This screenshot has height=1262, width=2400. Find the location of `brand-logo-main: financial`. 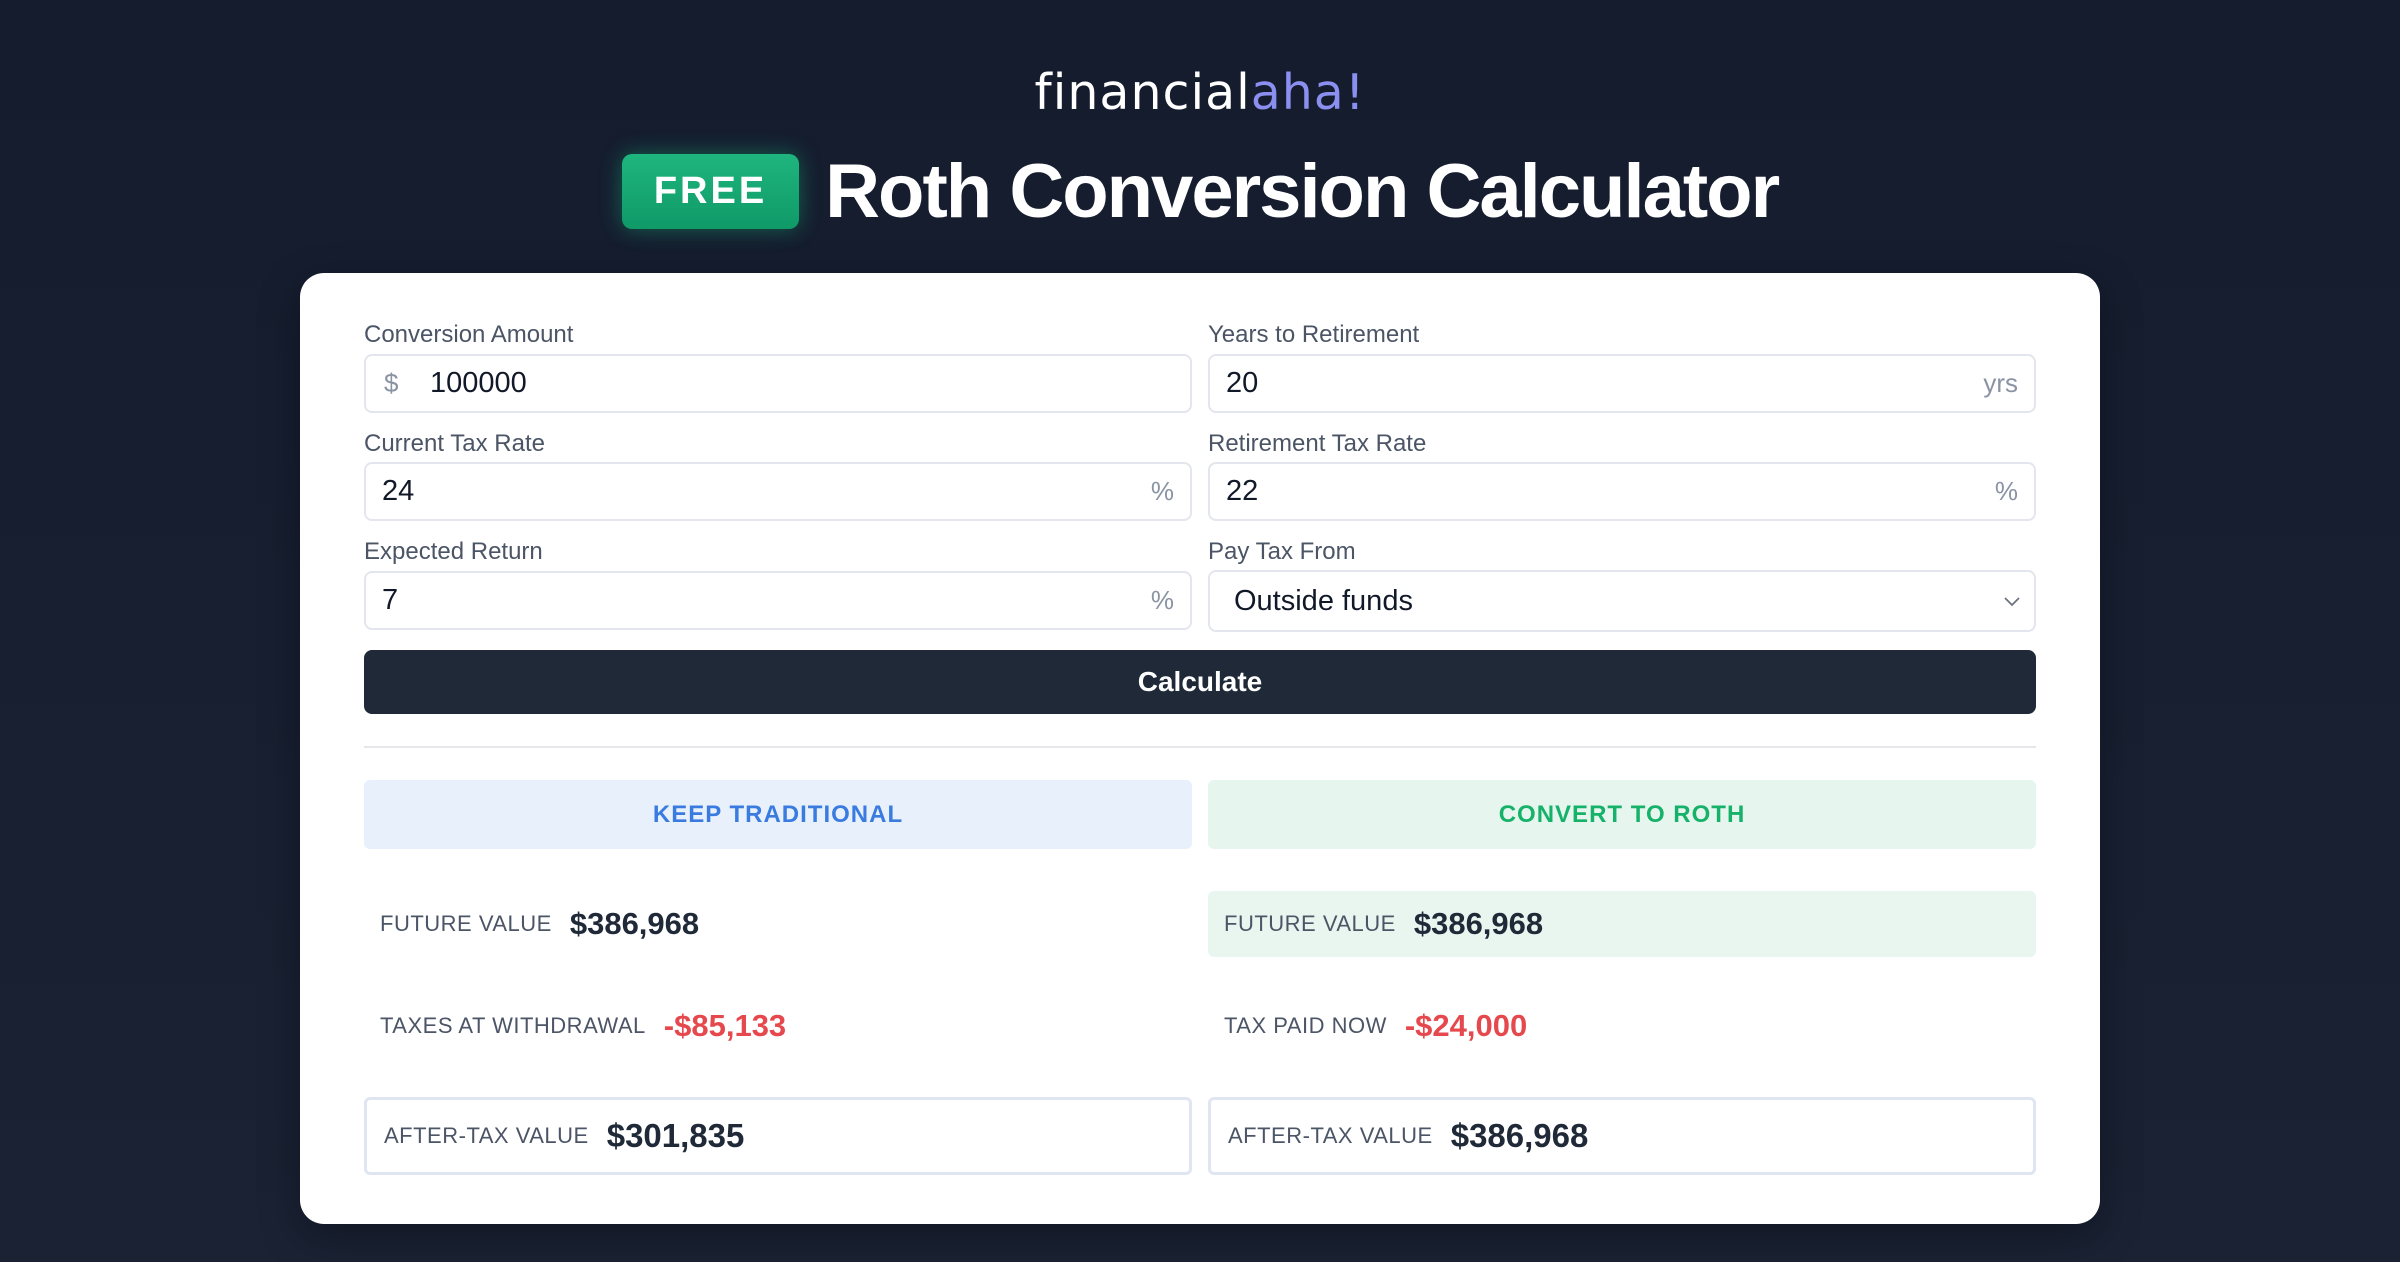

brand-logo-main: financial is located at coordinates (1142, 92).